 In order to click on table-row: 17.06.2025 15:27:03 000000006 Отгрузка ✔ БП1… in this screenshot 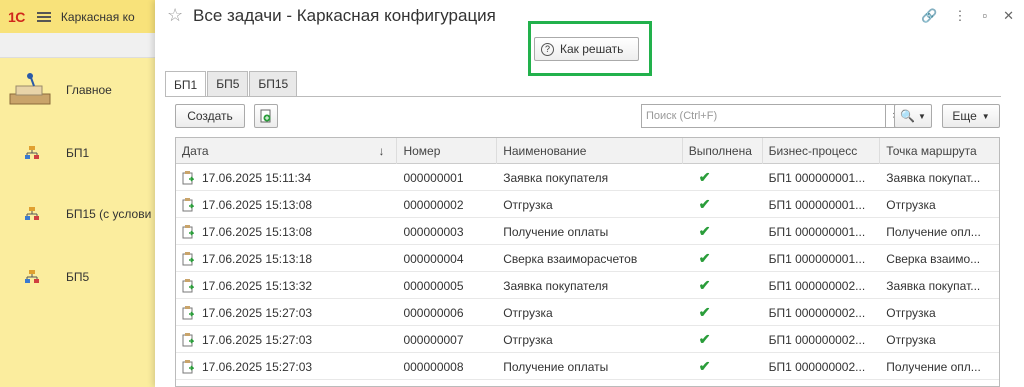, I will do `click(587, 312)`.